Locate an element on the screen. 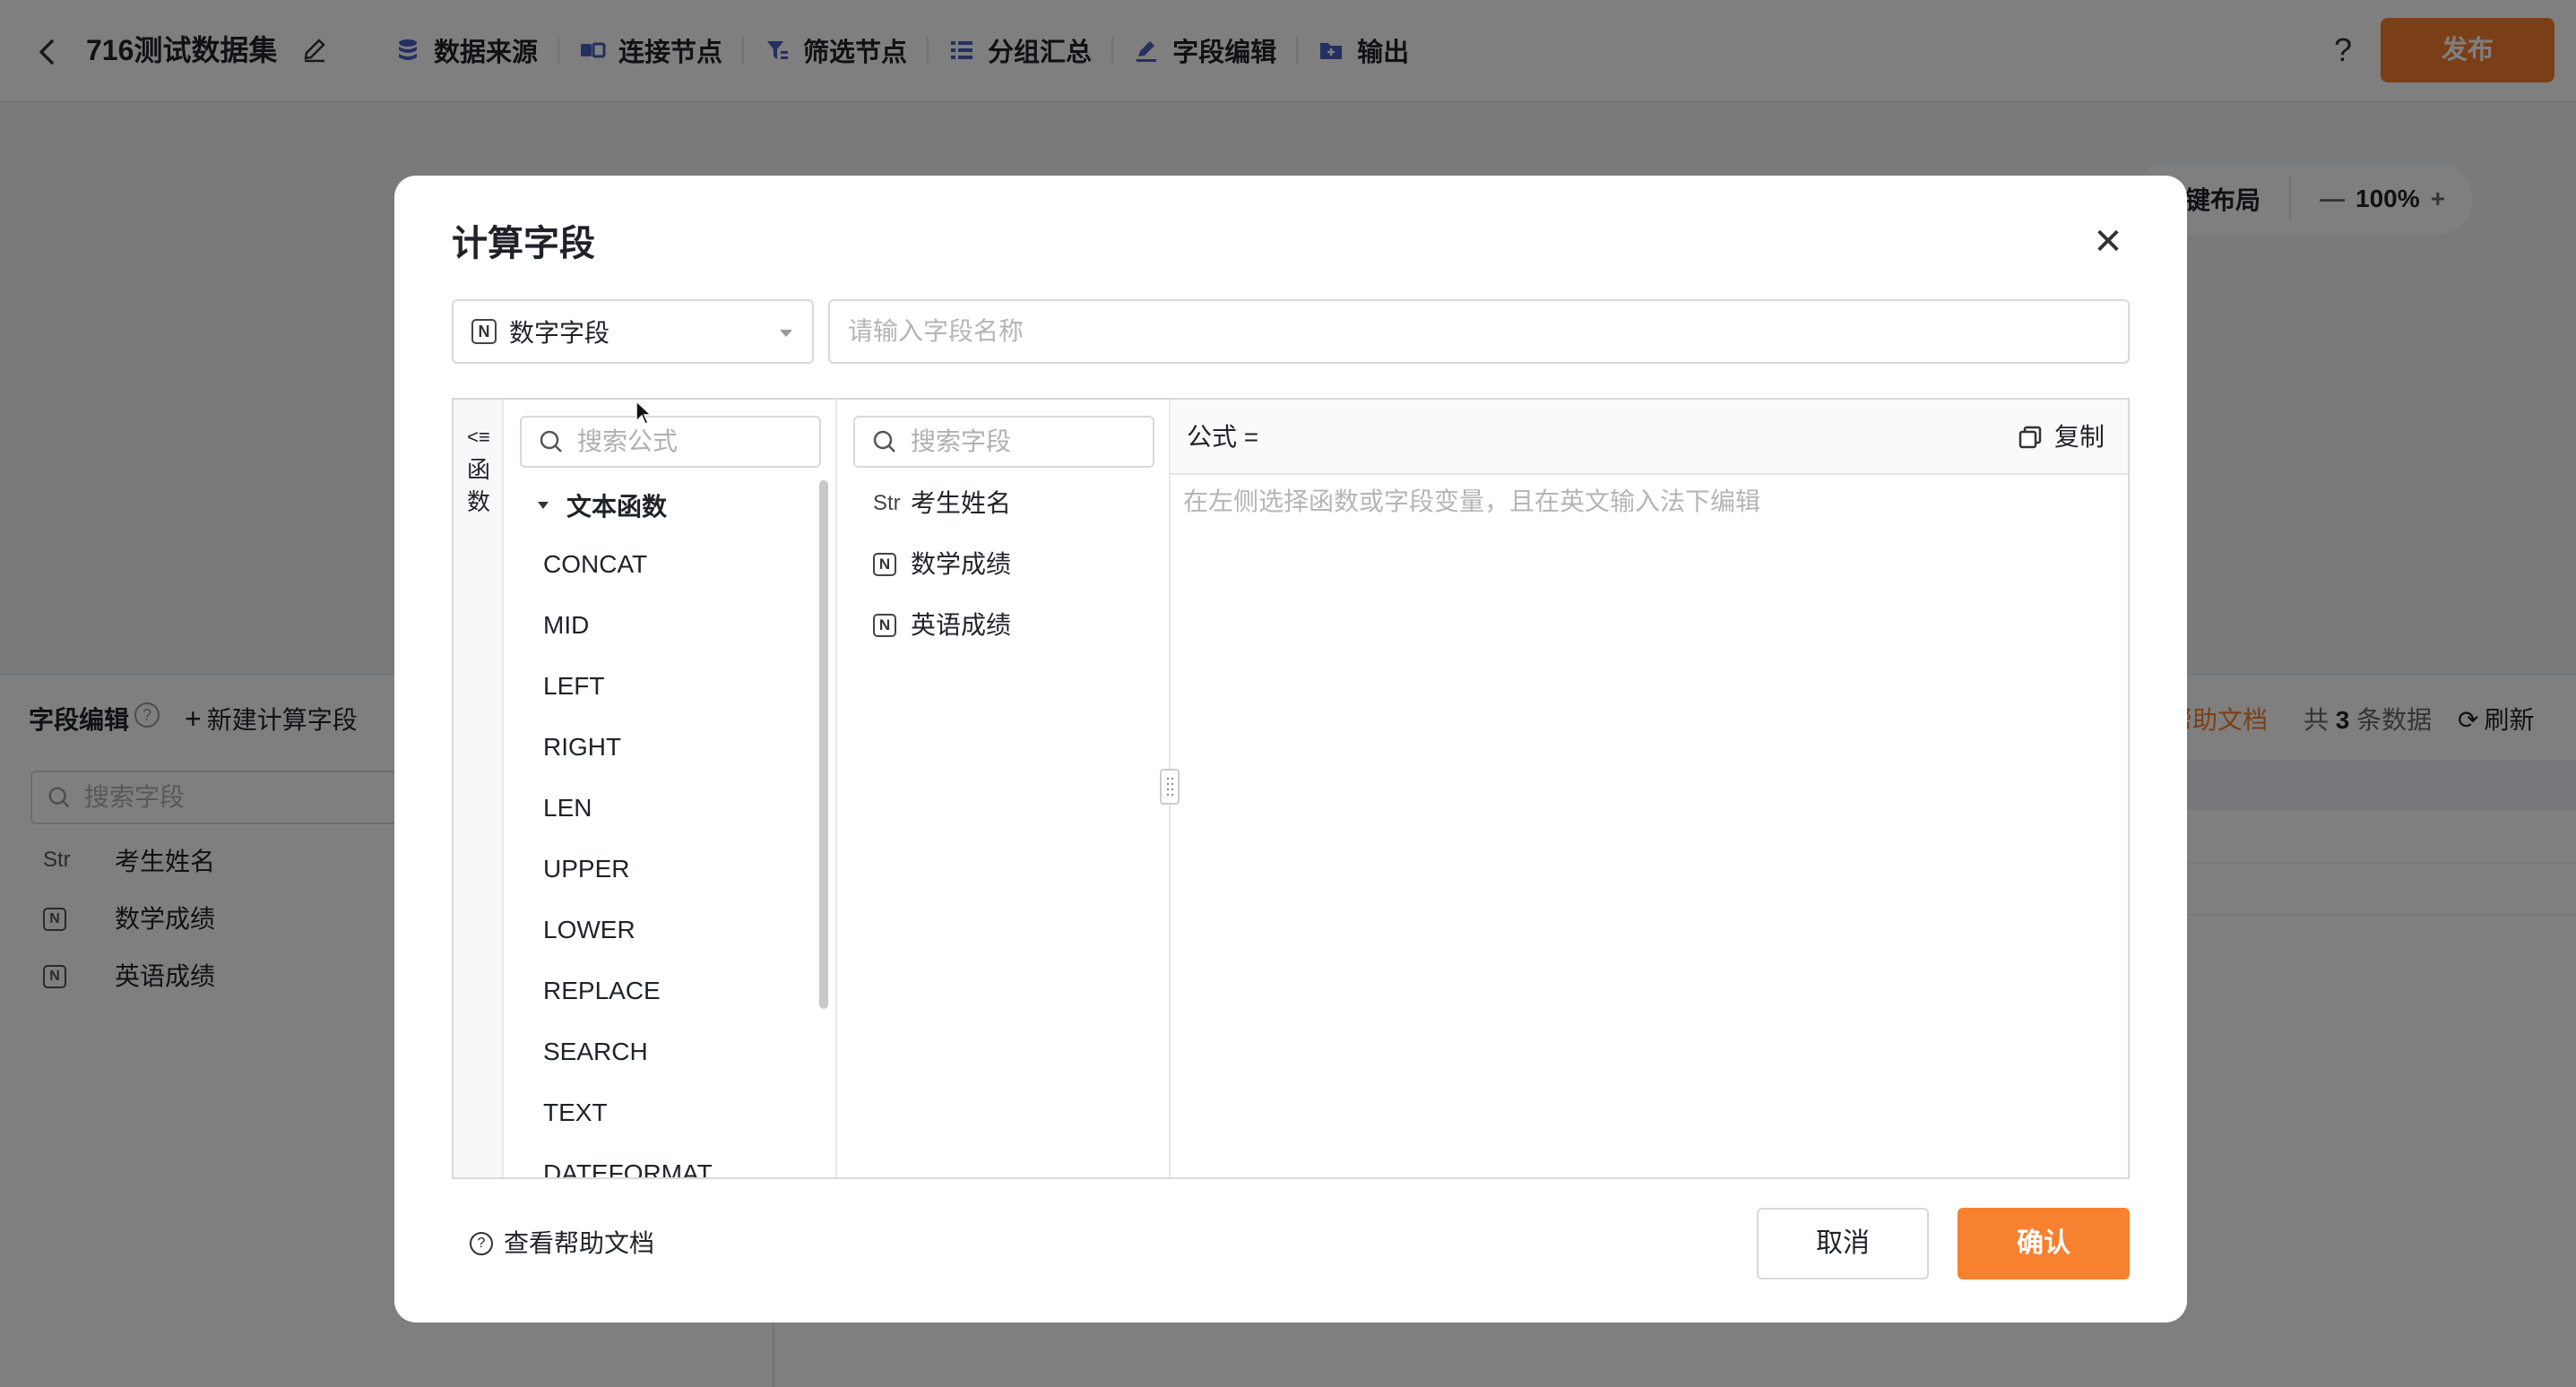  field-item: N 数学成绩 is located at coordinates (942, 564).